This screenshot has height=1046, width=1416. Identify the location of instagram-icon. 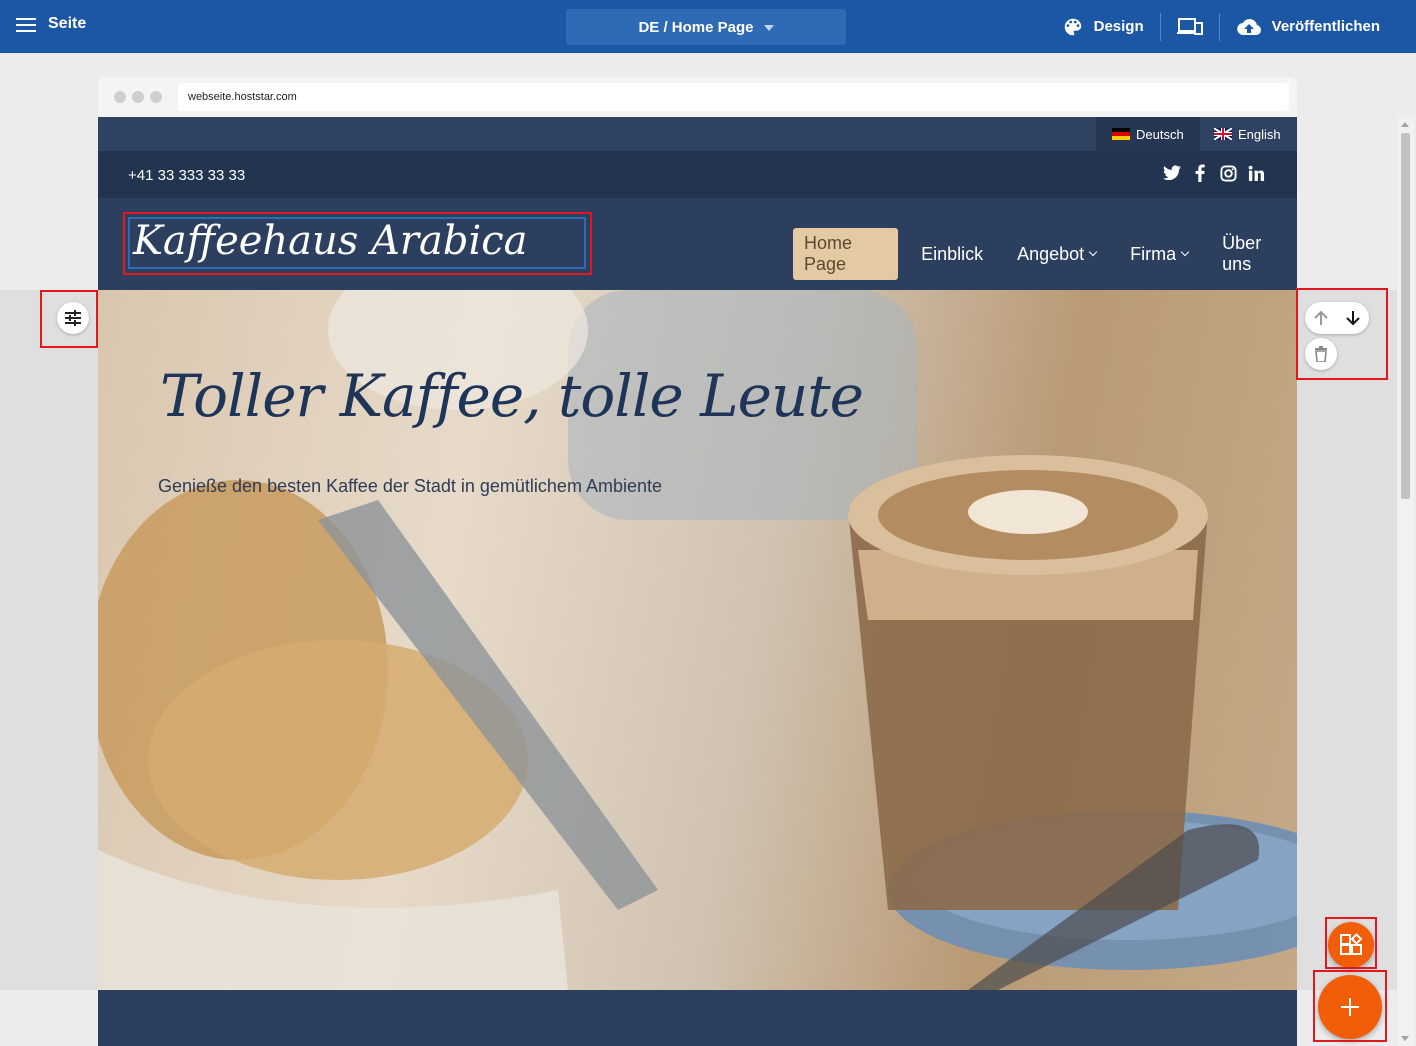
(1228, 173).